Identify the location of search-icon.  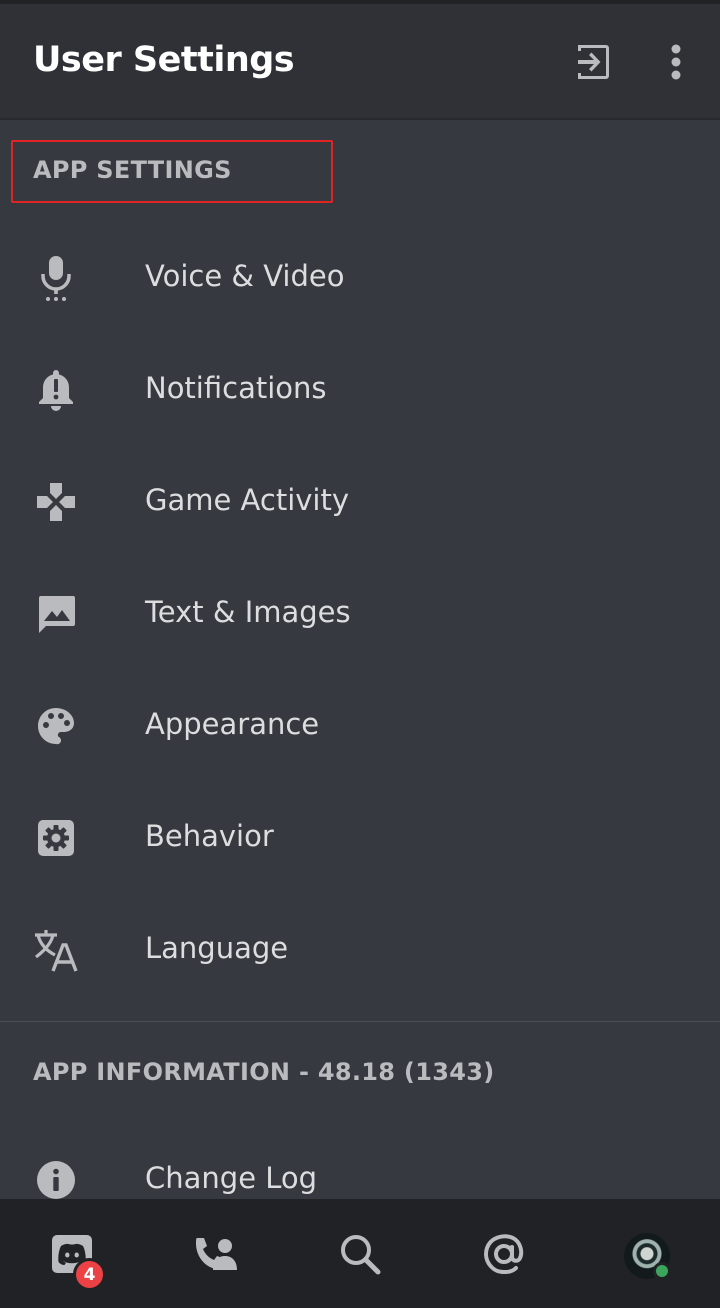
(361, 1255).